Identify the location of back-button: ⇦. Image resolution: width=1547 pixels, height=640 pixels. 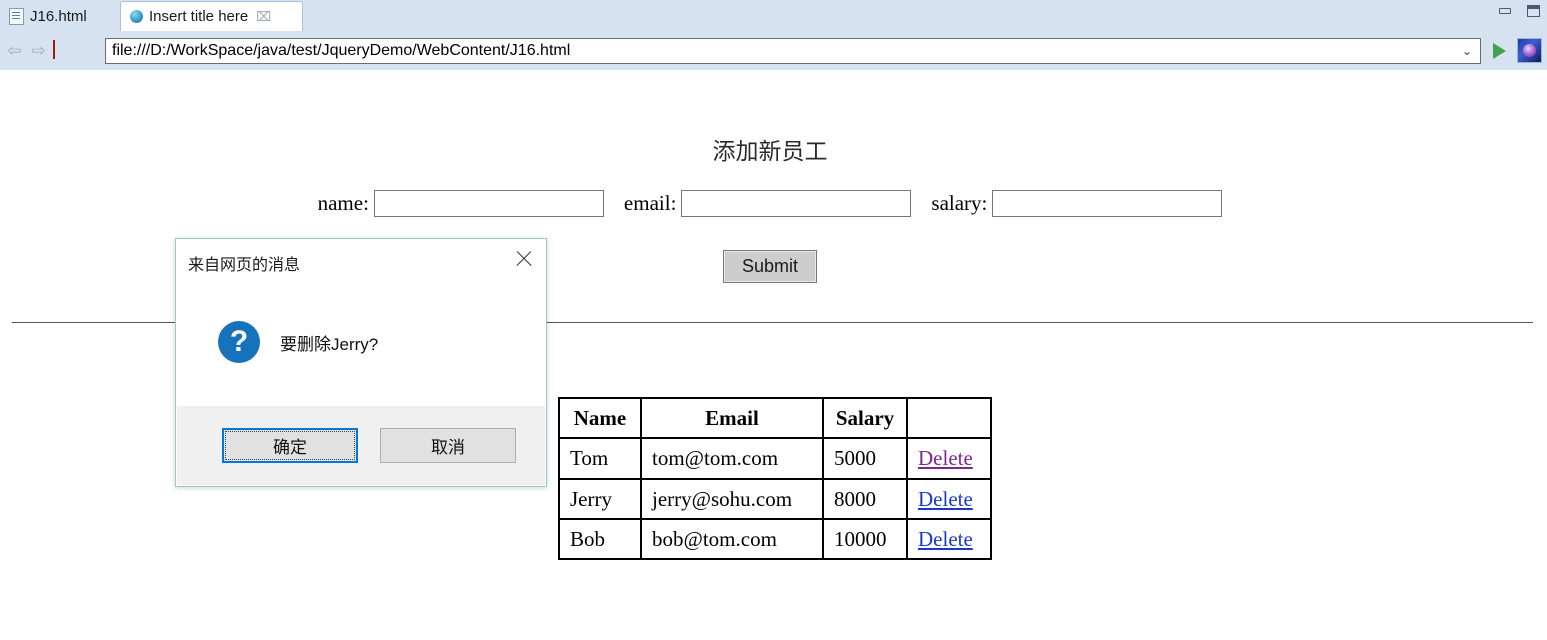
(14, 50).